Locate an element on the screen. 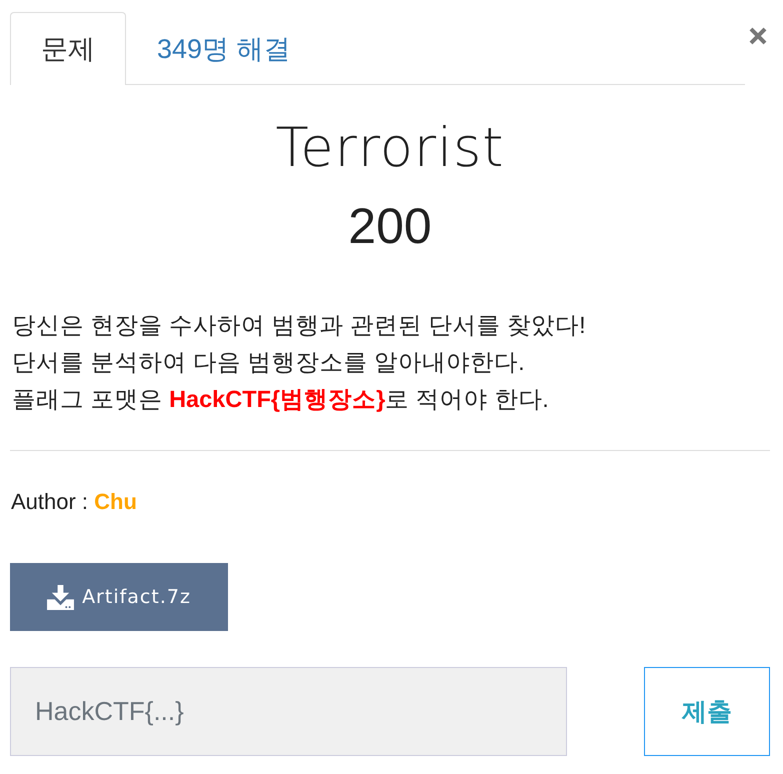 The image size is (783, 774). author-name: Chu is located at coordinates (115, 501).